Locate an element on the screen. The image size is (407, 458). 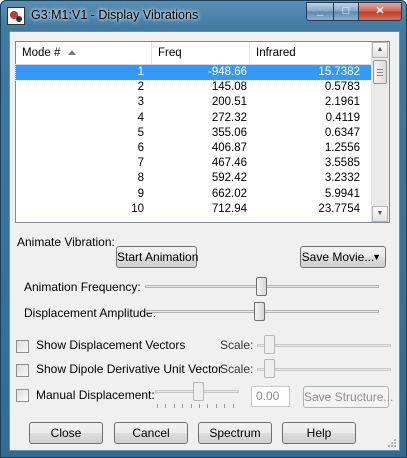
animate-vibration-label: Animate Vibration: is located at coordinates (66, 242).